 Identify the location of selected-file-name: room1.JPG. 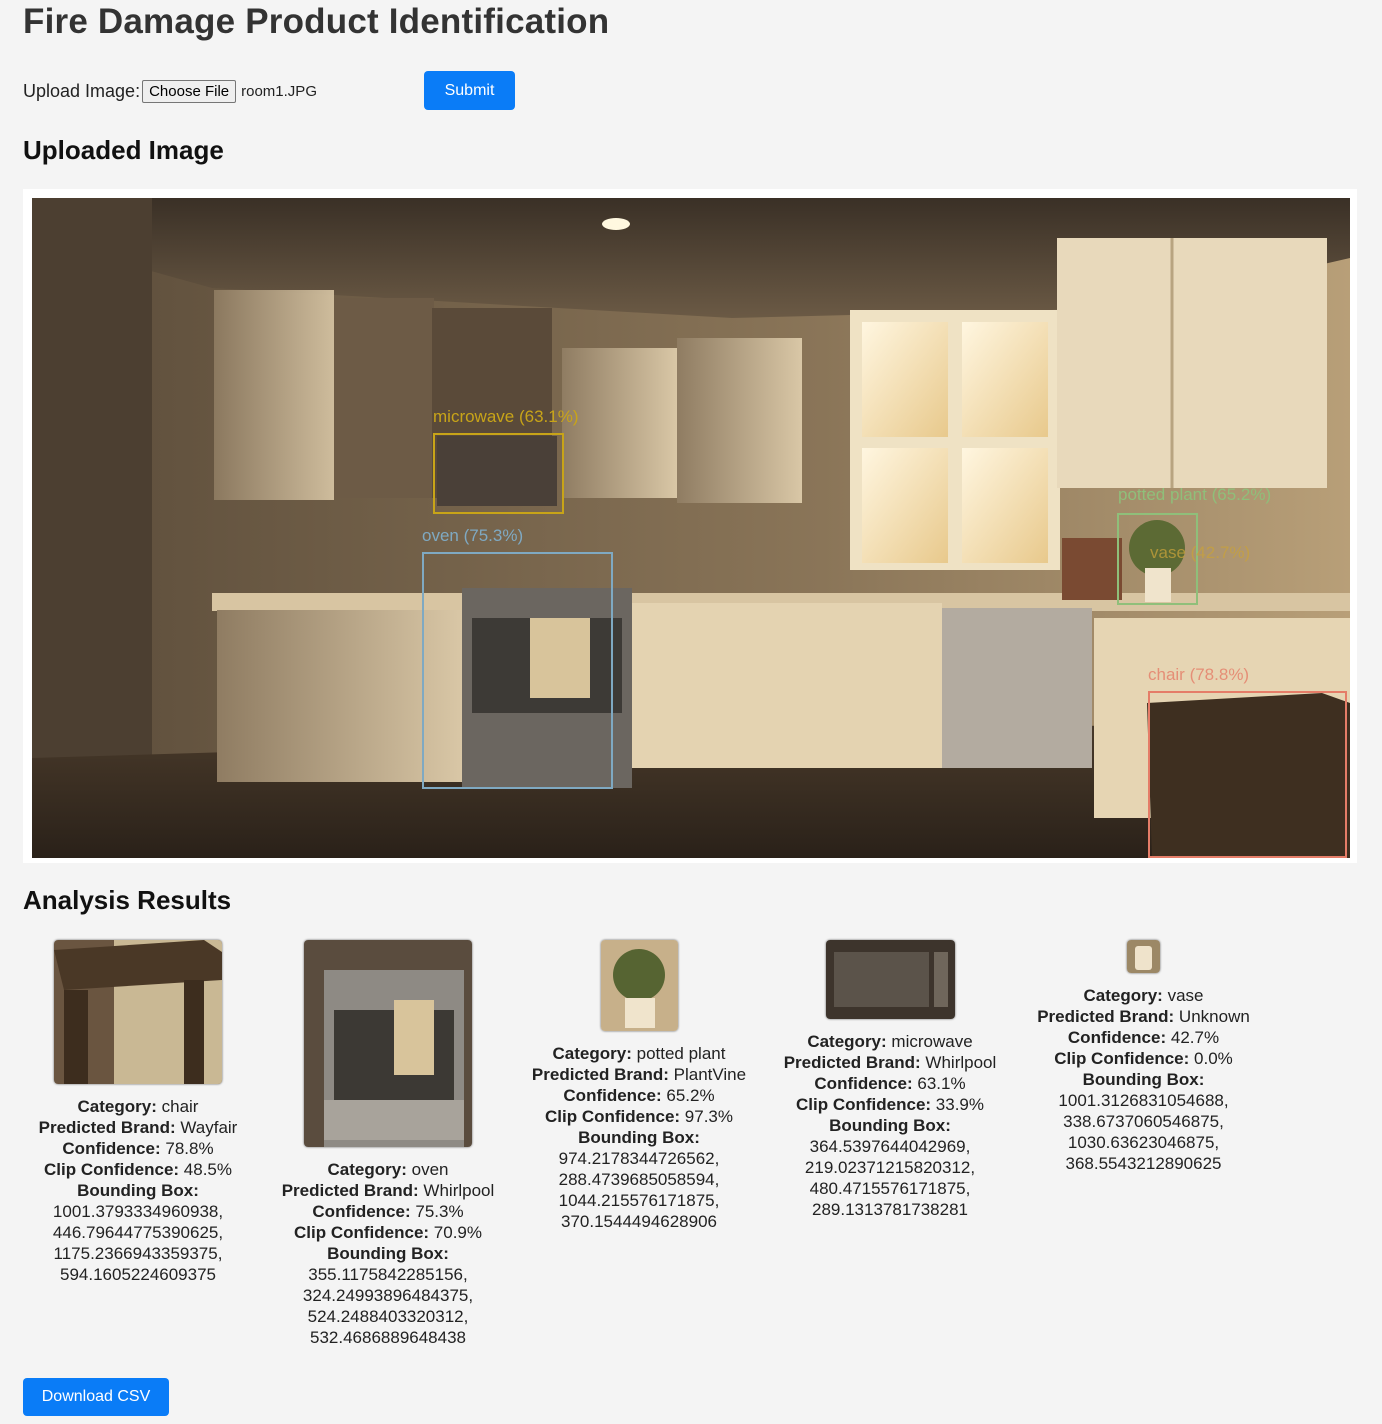
(279, 91).